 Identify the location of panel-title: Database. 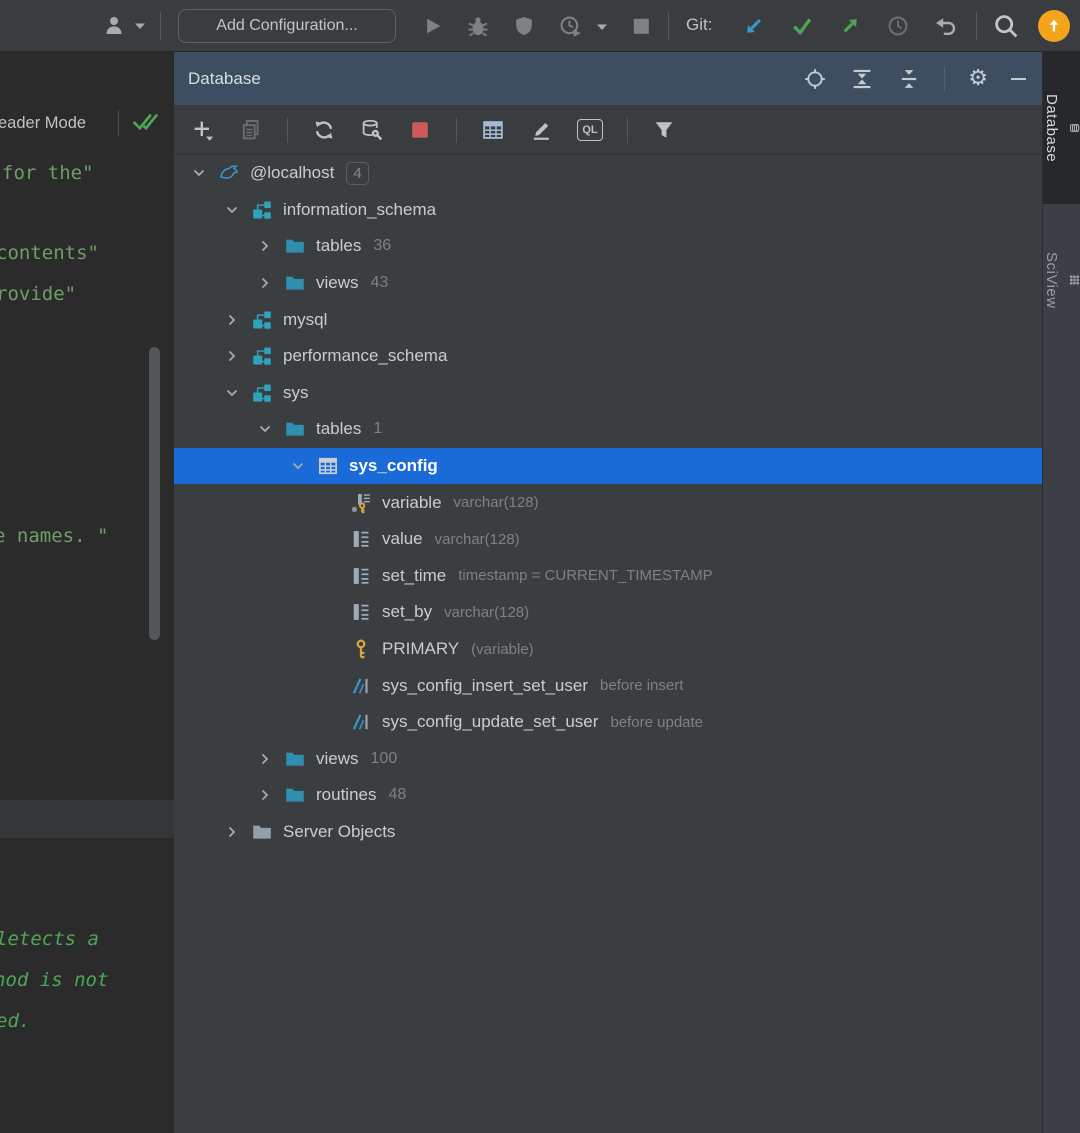
(224, 78).